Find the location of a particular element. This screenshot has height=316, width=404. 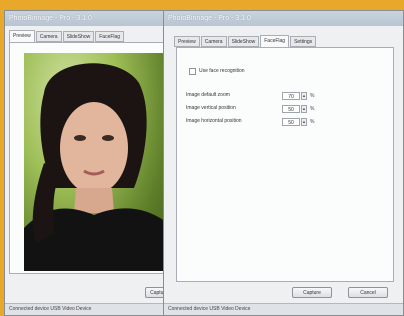

back-tab-preview: Preview is located at coordinates (22, 36).